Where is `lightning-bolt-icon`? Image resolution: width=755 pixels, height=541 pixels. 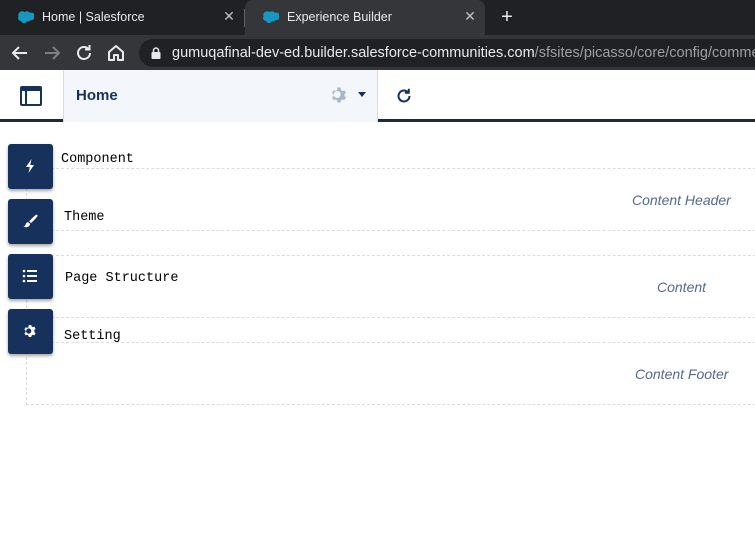
lightning-bolt-icon is located at coordinates (30, 166).